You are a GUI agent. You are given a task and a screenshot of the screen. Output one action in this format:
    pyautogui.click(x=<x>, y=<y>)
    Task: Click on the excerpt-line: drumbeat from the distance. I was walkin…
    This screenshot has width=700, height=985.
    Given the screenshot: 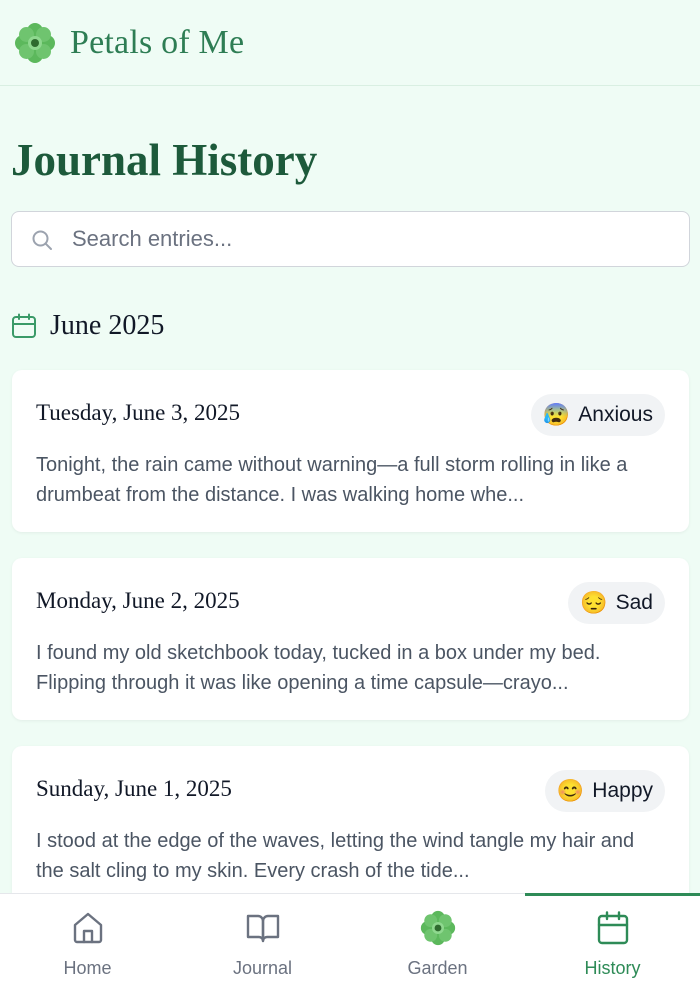 What is the action you would take?
    pyautogui.click(x=280, y=495)
    